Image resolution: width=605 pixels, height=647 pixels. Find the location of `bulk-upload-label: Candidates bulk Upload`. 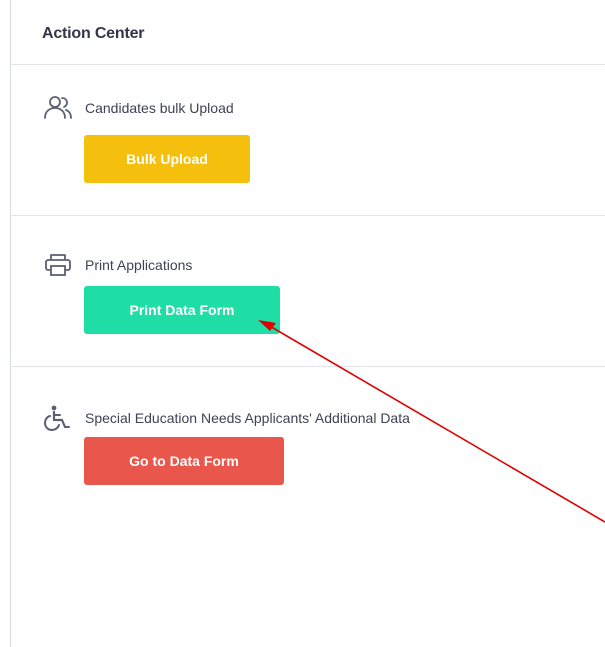

bulk-upload-label: Candidates bulk Upload is located at coordinates (159, 108).